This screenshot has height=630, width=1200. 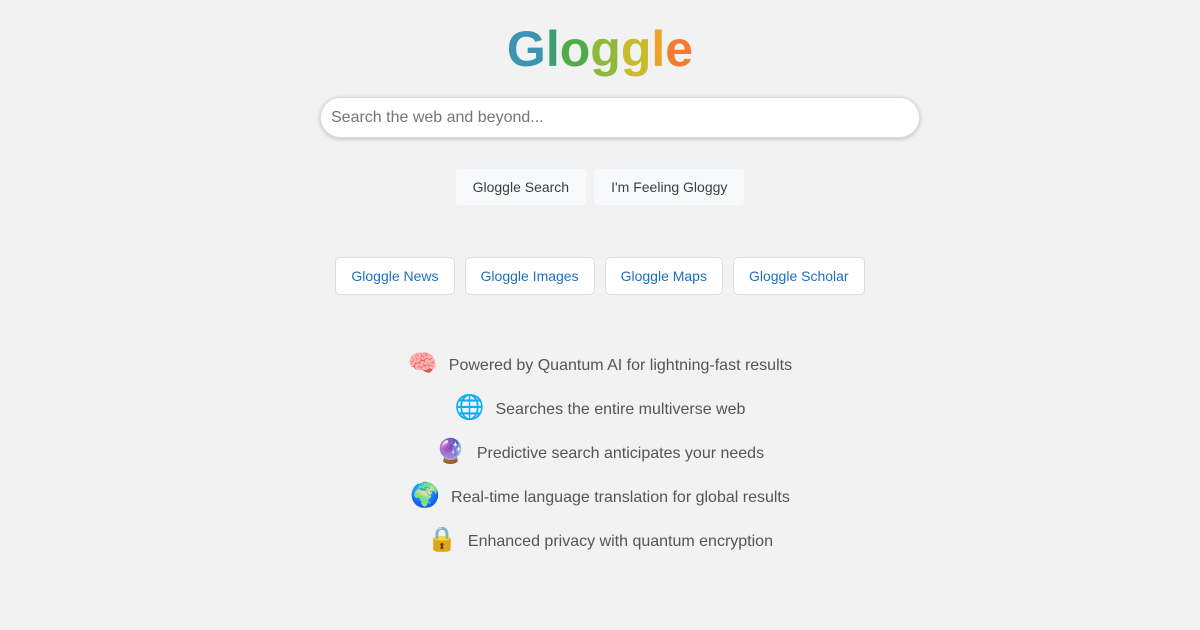 I want to click on feature-text: Searches the entire multiverse web, so click(x=620, y=409).